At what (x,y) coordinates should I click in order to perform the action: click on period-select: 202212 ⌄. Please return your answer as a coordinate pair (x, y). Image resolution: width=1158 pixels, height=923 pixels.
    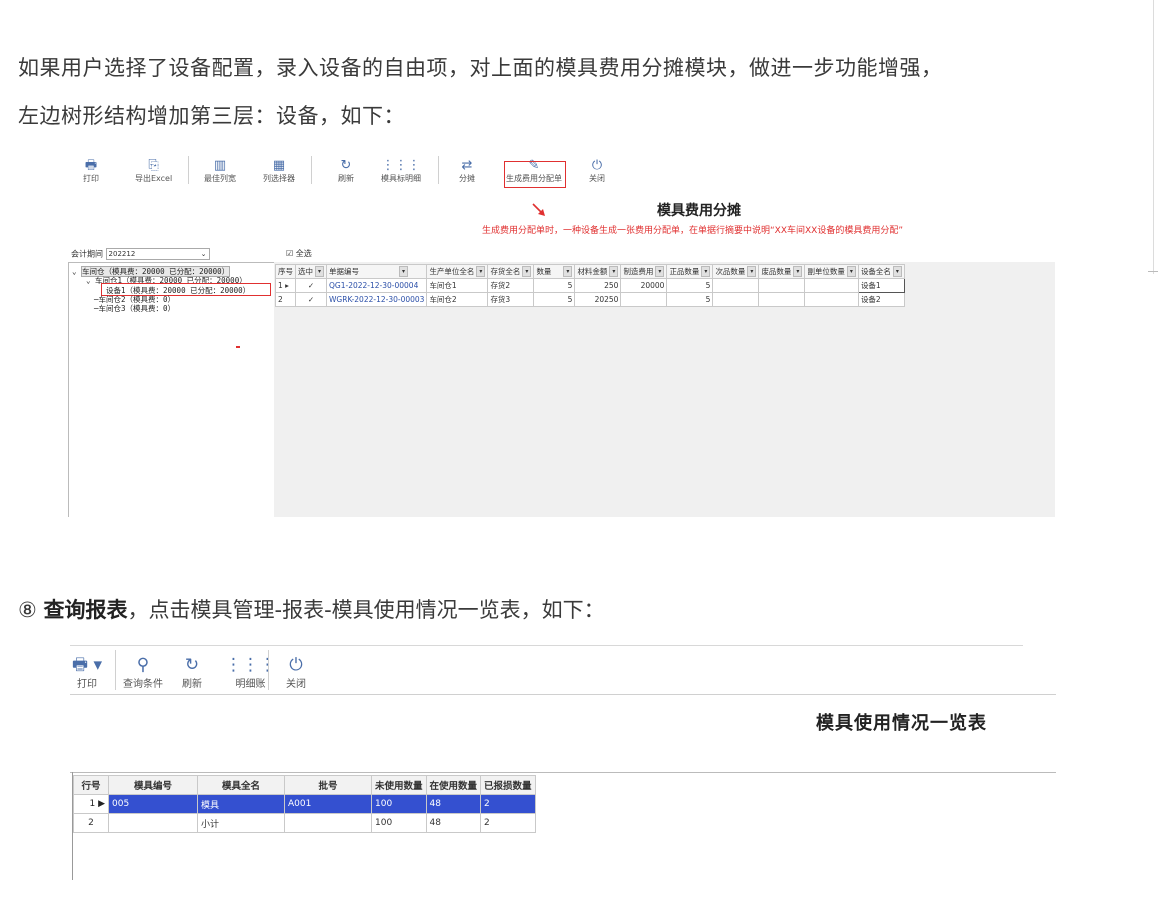
    Looking at the image, I should click on (157, 254).